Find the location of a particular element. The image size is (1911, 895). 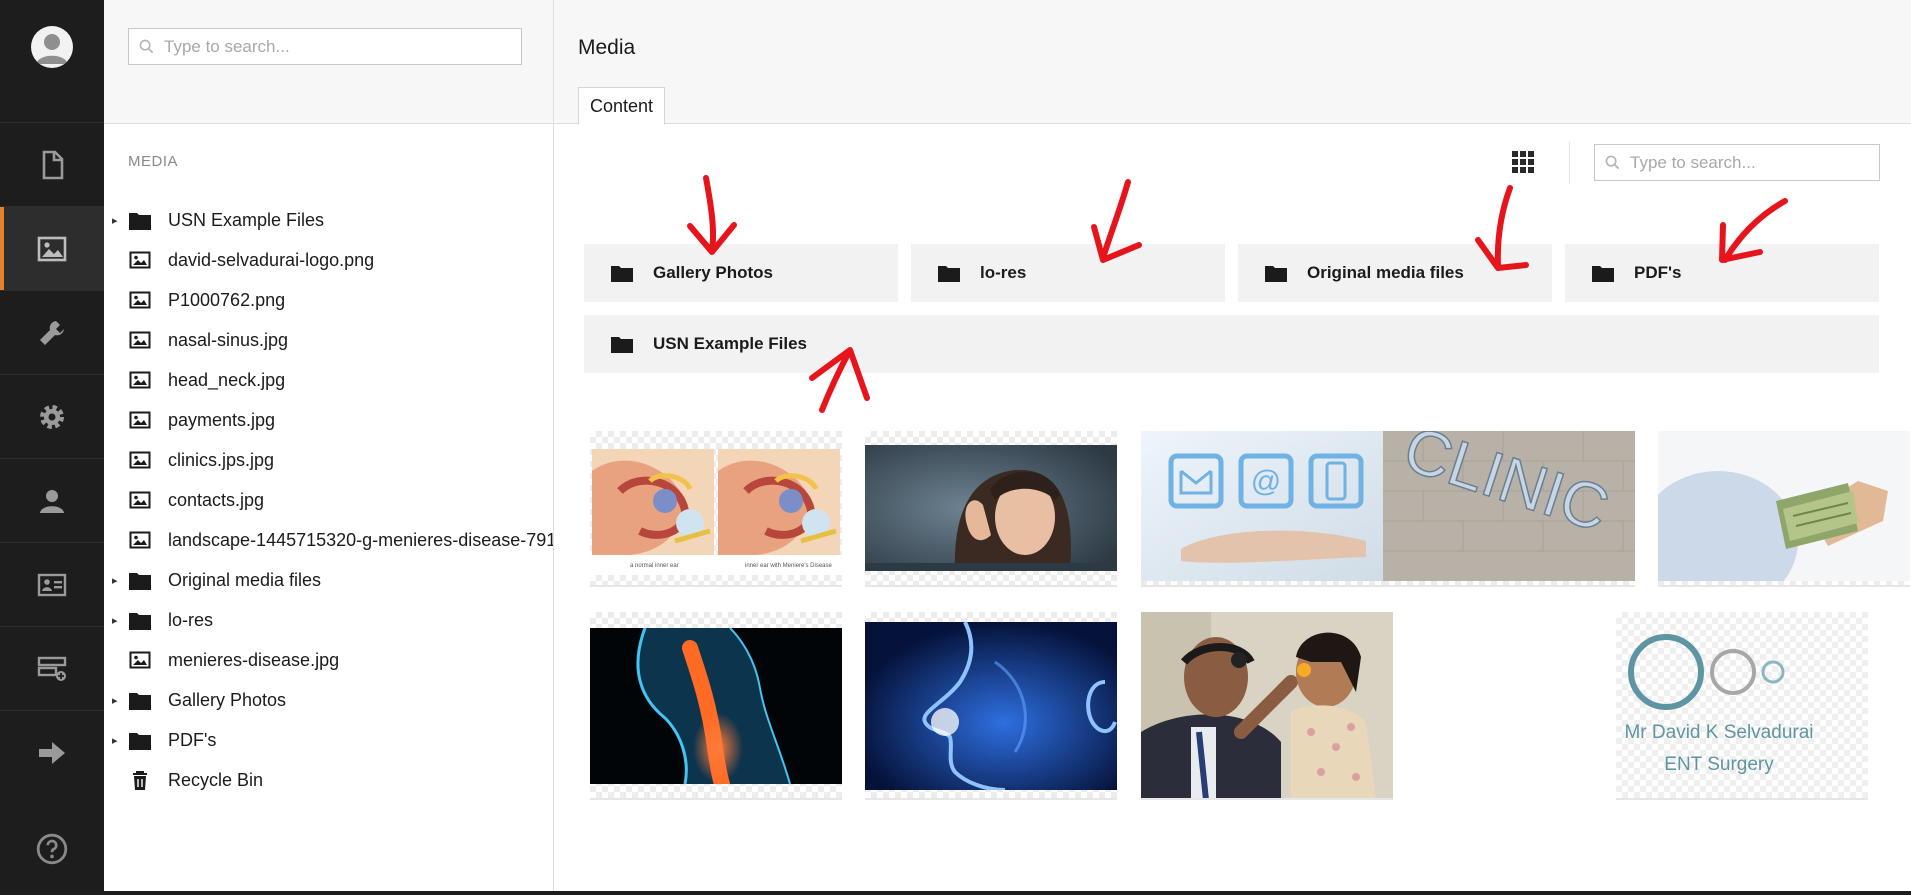

tree-item-label: lo-res is located at coordinates (191, 619).